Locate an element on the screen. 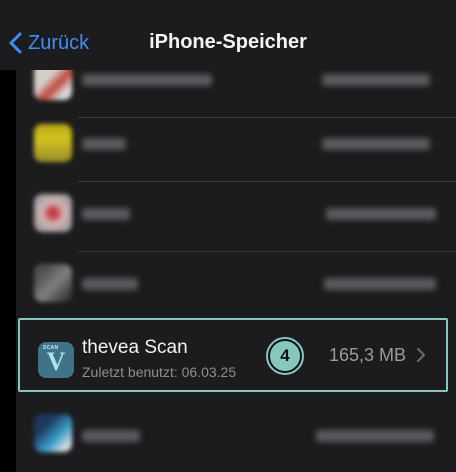 The height and width of the screenshot is (472, 456). thevea-scan-app-icon: SCAN V is located at coordinates (56, 360).